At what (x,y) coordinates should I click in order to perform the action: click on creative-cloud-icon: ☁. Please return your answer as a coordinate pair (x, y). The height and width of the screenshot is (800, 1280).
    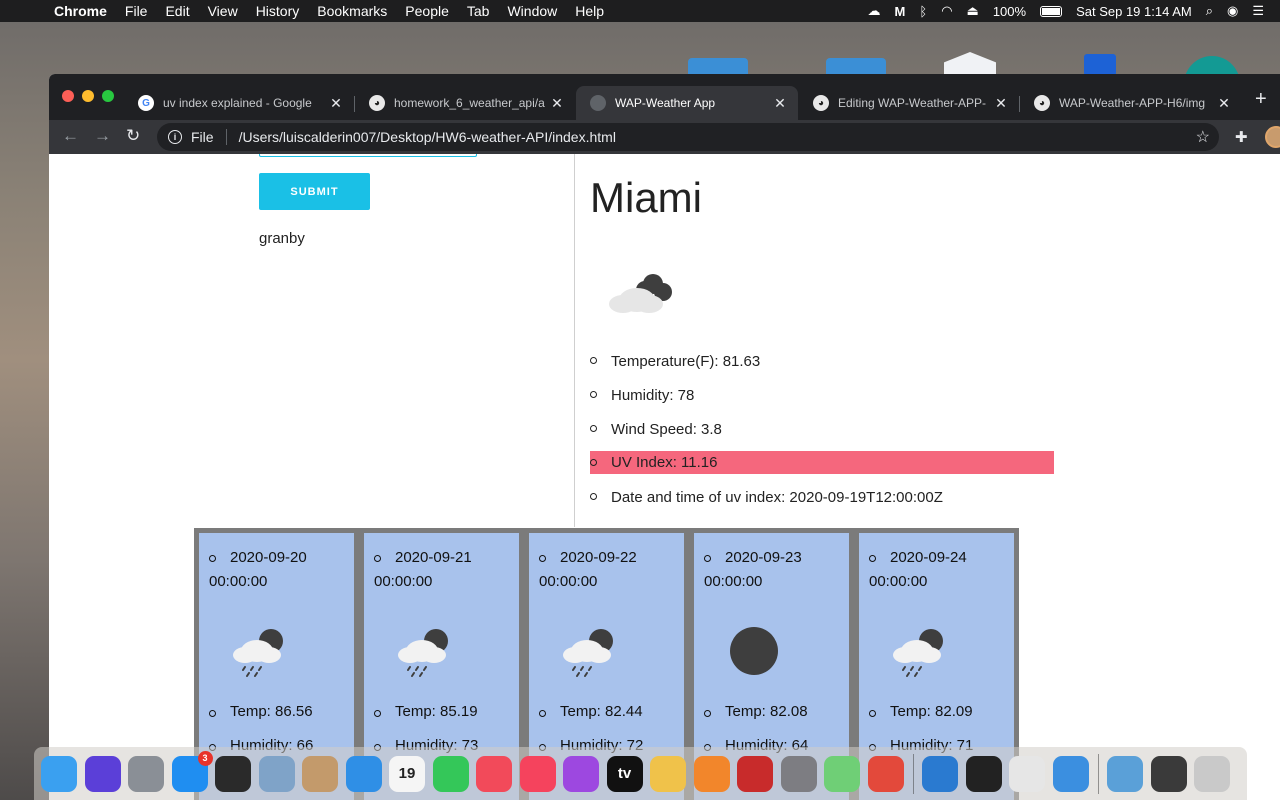
    Looking at the image, I should click on (874, 11).